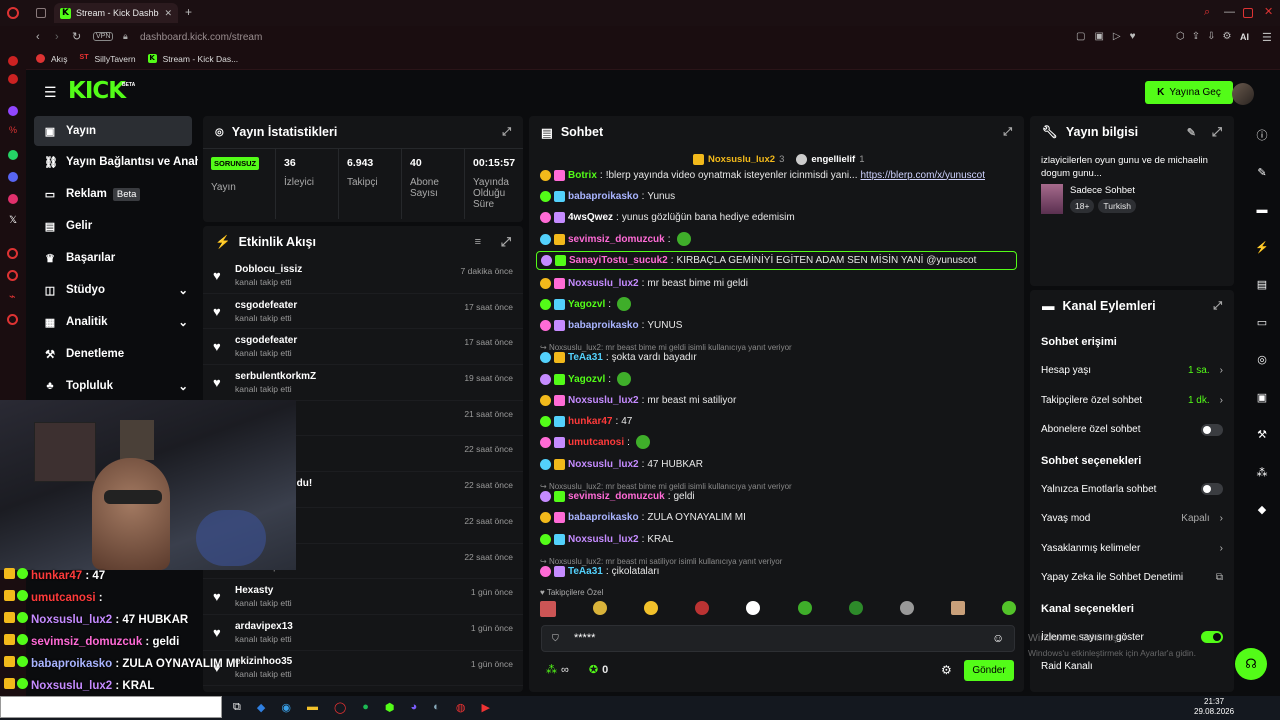 This screenshot has height=720, width=1280. Describe the element at coordinates (775, 283) in the screenshot. I see `chat-message: Noxsuslu_lux2: mr beast bime mi geldi` at that location.